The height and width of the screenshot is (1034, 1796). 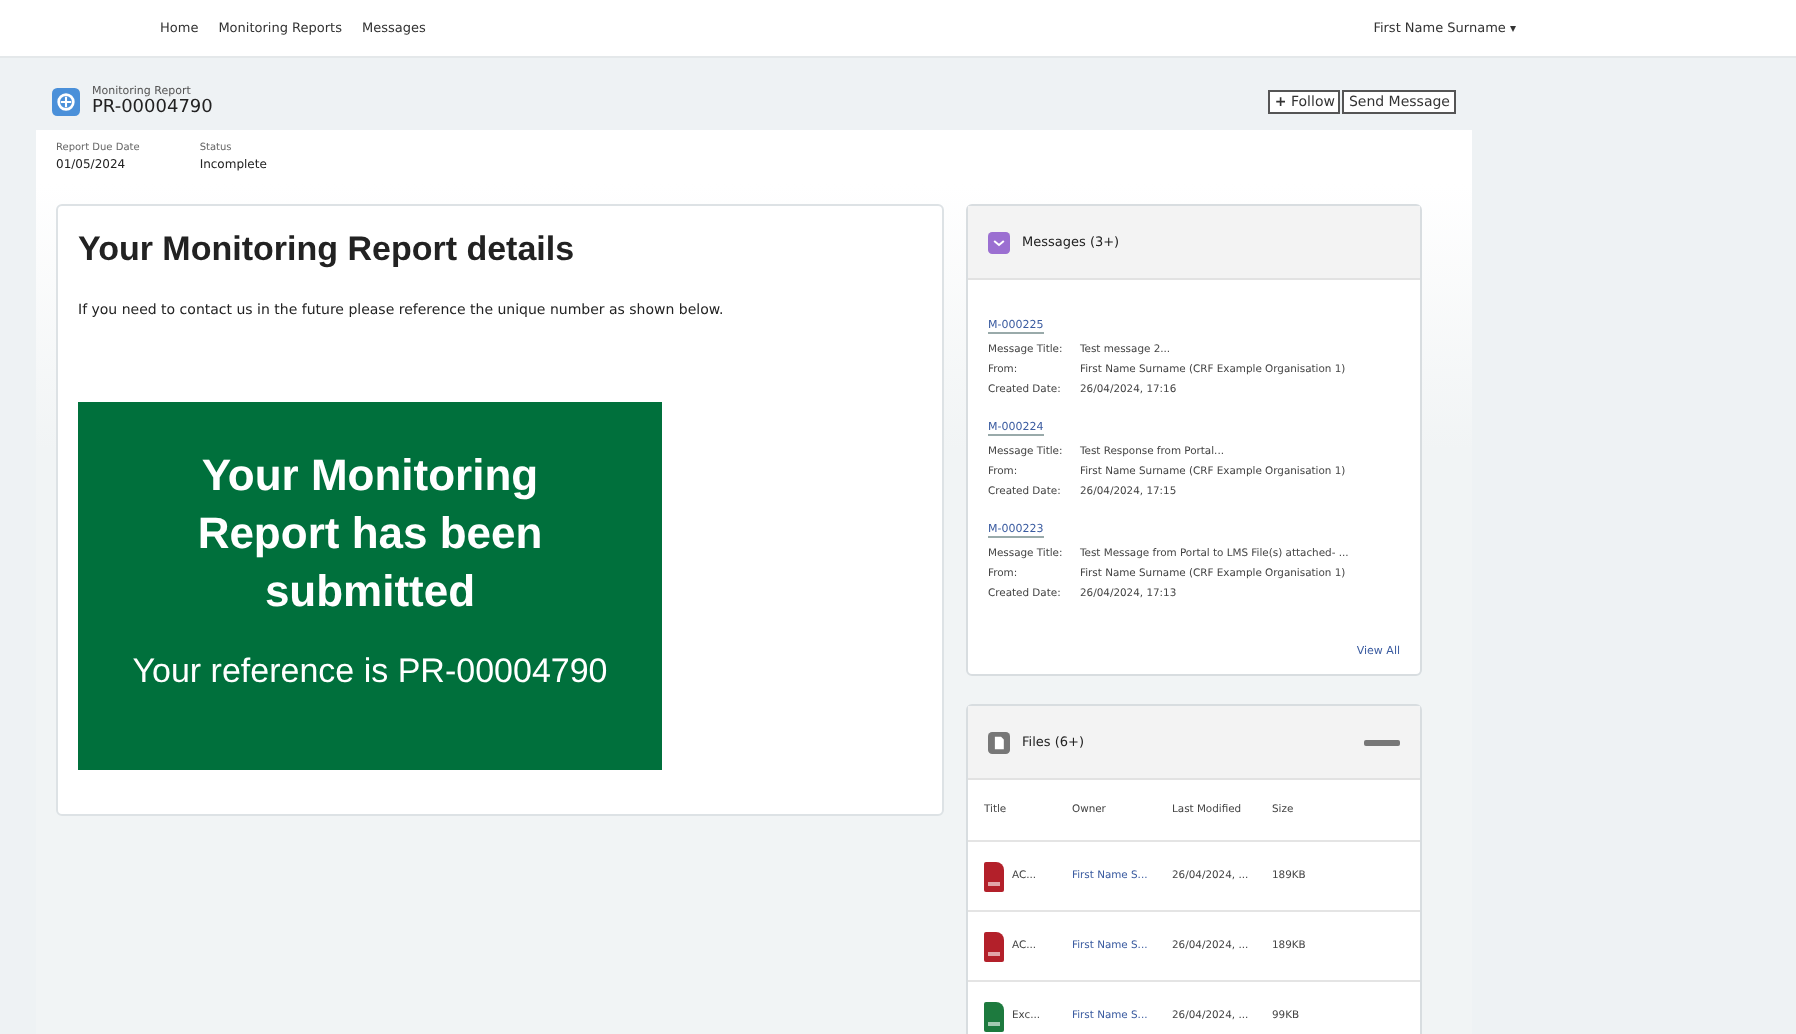 What do you see at coordinates (1382, 742) in the screenshot?
I see `collapse-icon` at bounding box center [1382, 742].